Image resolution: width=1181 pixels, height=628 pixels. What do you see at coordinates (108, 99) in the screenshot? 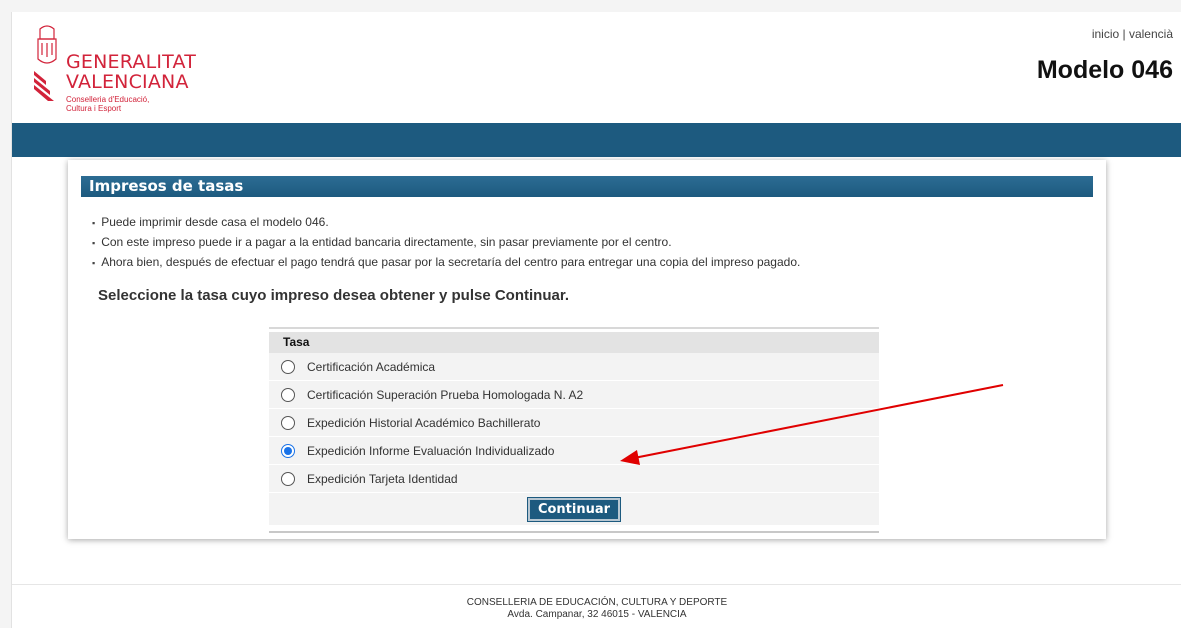
I see `logo-subtitle-line1: Conselleria d'Educació,` at bounding box center [108, 99].